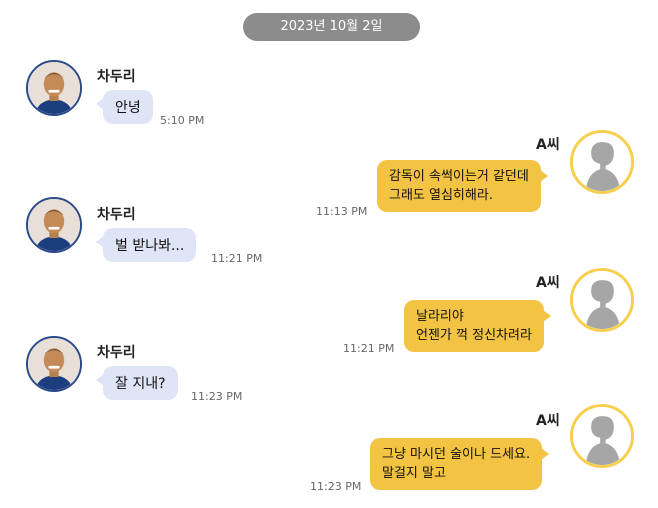 This screenshot has height=508, width=658. I want to click on date-separator: 2023년 10월 2일, so click(331, 27).